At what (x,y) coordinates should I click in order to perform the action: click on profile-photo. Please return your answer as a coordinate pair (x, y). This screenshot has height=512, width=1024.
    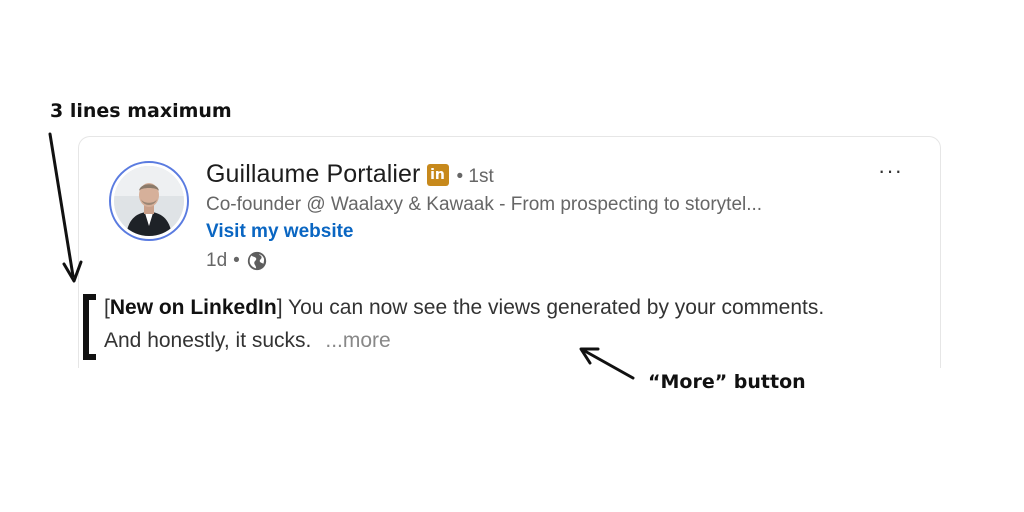
    Looking at the image, I should click on (149, 201).